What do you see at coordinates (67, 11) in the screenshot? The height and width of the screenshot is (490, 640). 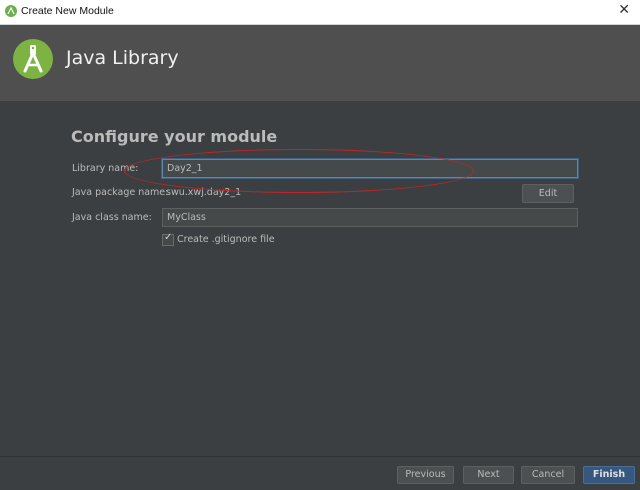 I see `window-title: Create New Module` at bounding box center [67, 11].